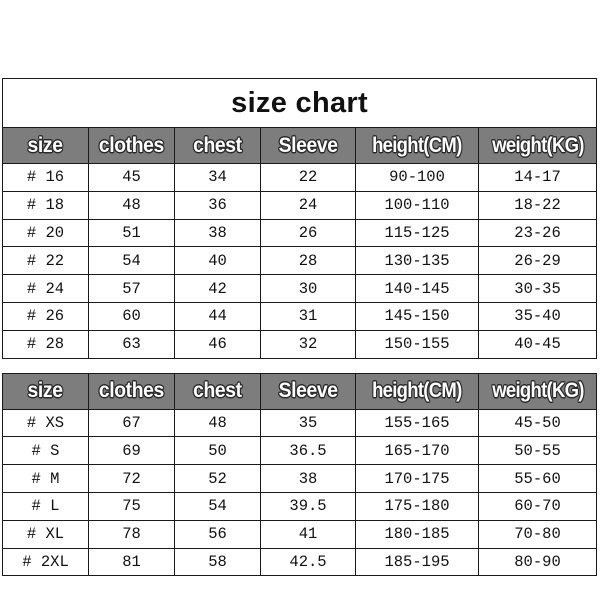 The image size is (600, 600). I want to click on cell-value: 26-29, so click(537, 260).